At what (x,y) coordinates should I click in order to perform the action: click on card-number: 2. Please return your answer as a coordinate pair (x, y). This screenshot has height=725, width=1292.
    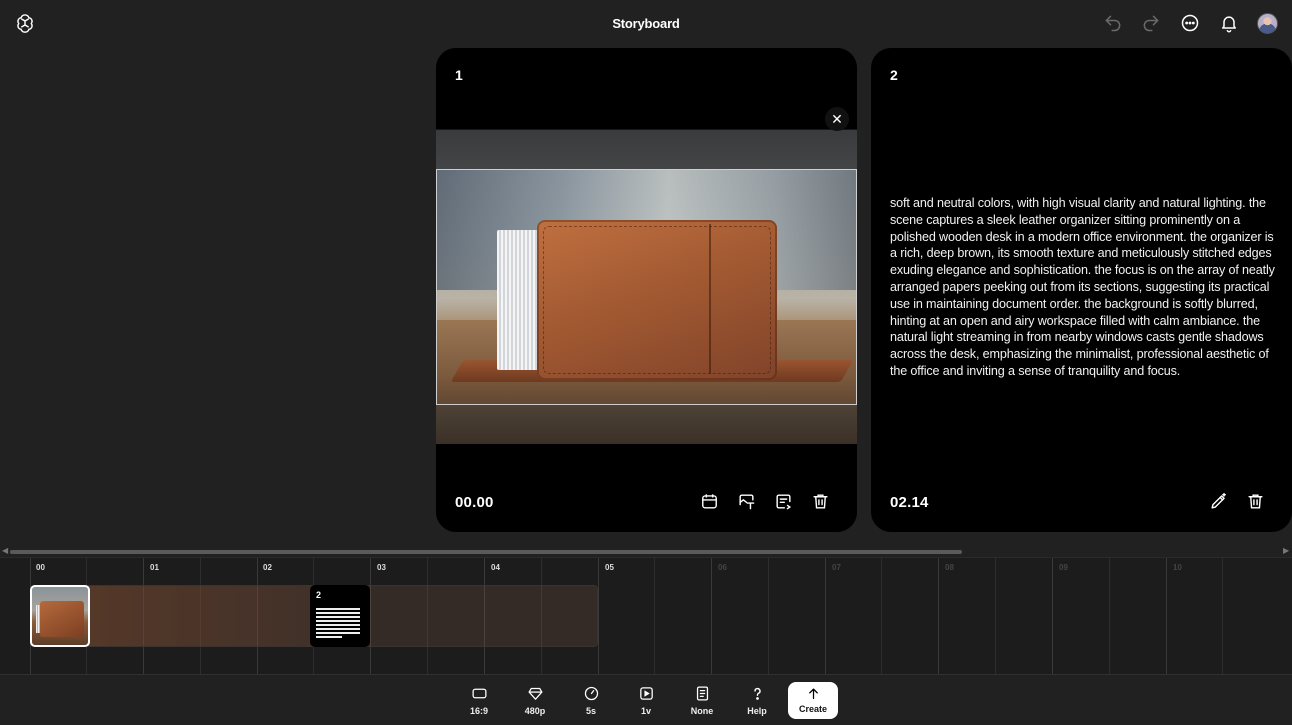
    Looking at the image, I should click on (894, 75).